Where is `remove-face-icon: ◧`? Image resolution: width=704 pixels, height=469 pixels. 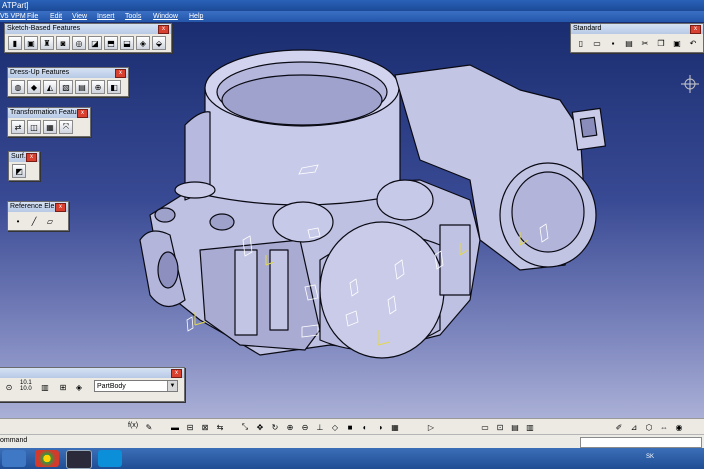
remove-face-icon: ◧ is located at coordinates (114, 87).